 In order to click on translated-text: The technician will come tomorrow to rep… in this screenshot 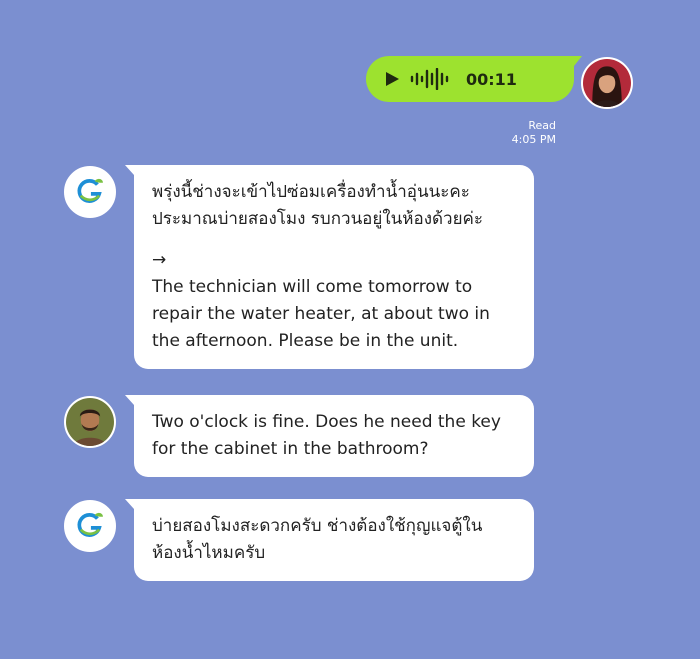, I will do `click(321, 314)`.